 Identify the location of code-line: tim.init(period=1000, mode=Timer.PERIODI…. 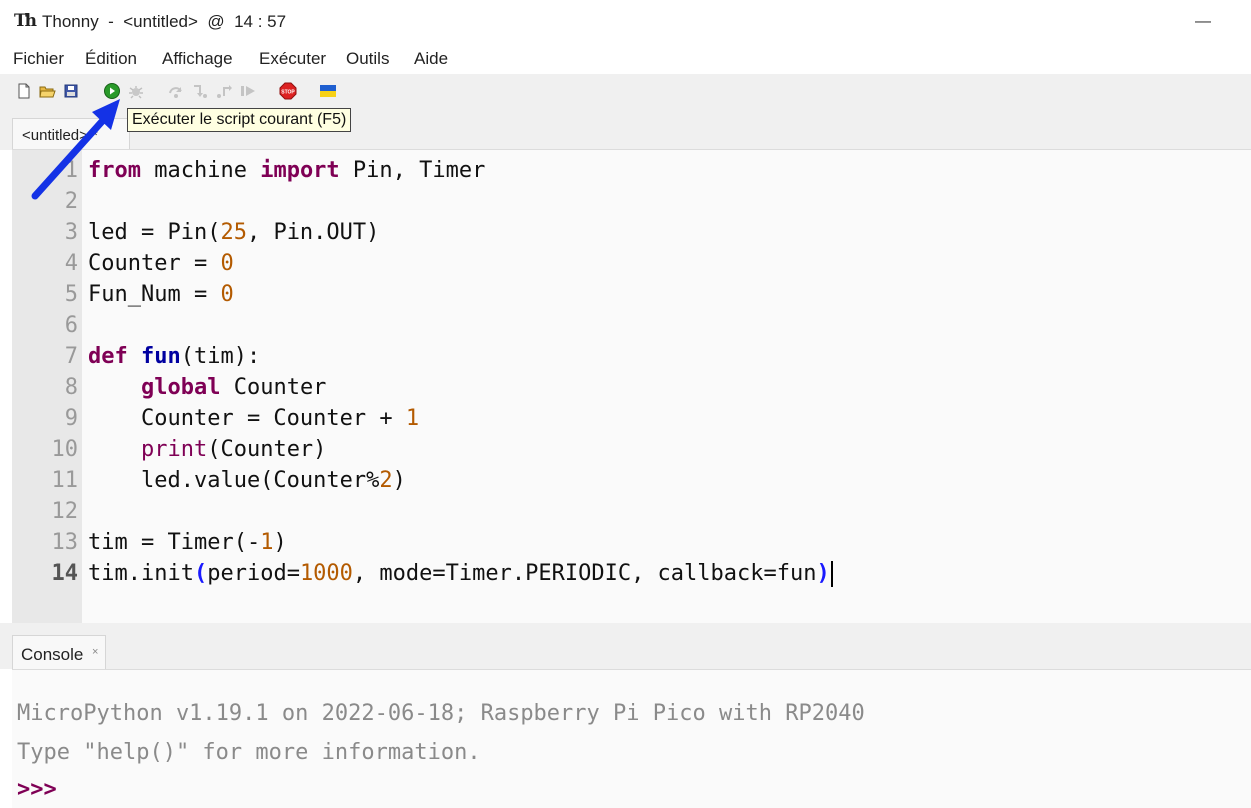
(460, 573).